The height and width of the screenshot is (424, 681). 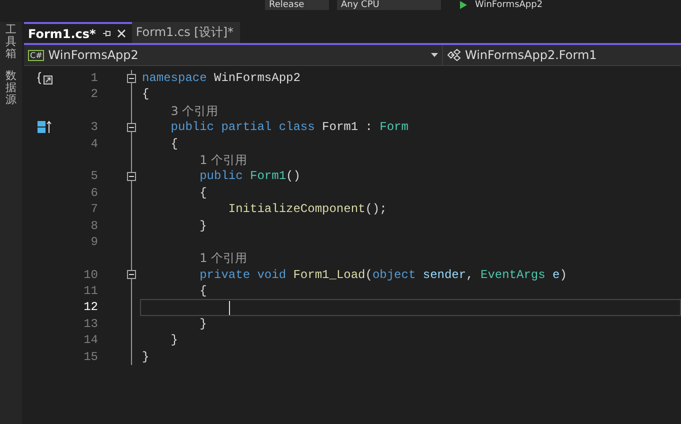 I want to click on code-token: WinFormsApp2, so click(x=257, y=78).